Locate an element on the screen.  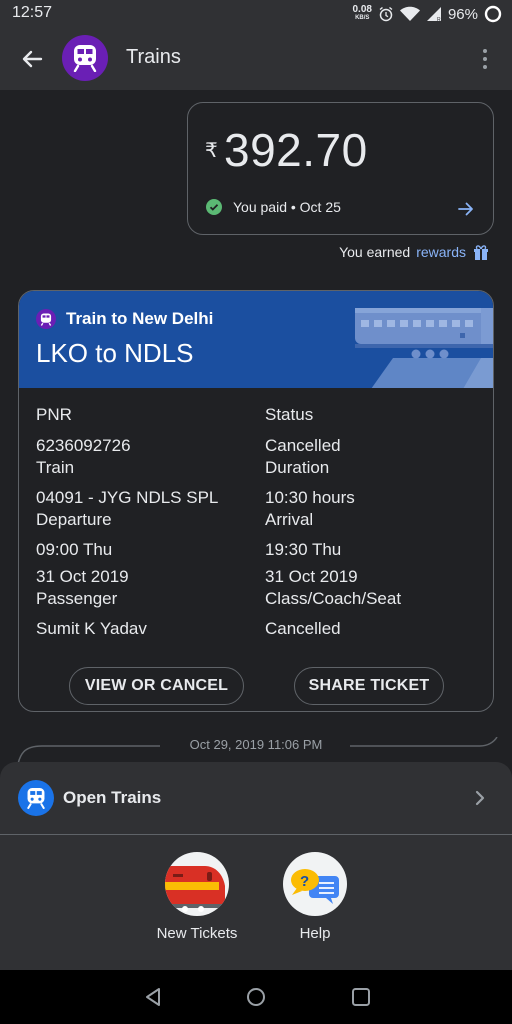
departure-label: Departure is located at coordinates (74, 519).